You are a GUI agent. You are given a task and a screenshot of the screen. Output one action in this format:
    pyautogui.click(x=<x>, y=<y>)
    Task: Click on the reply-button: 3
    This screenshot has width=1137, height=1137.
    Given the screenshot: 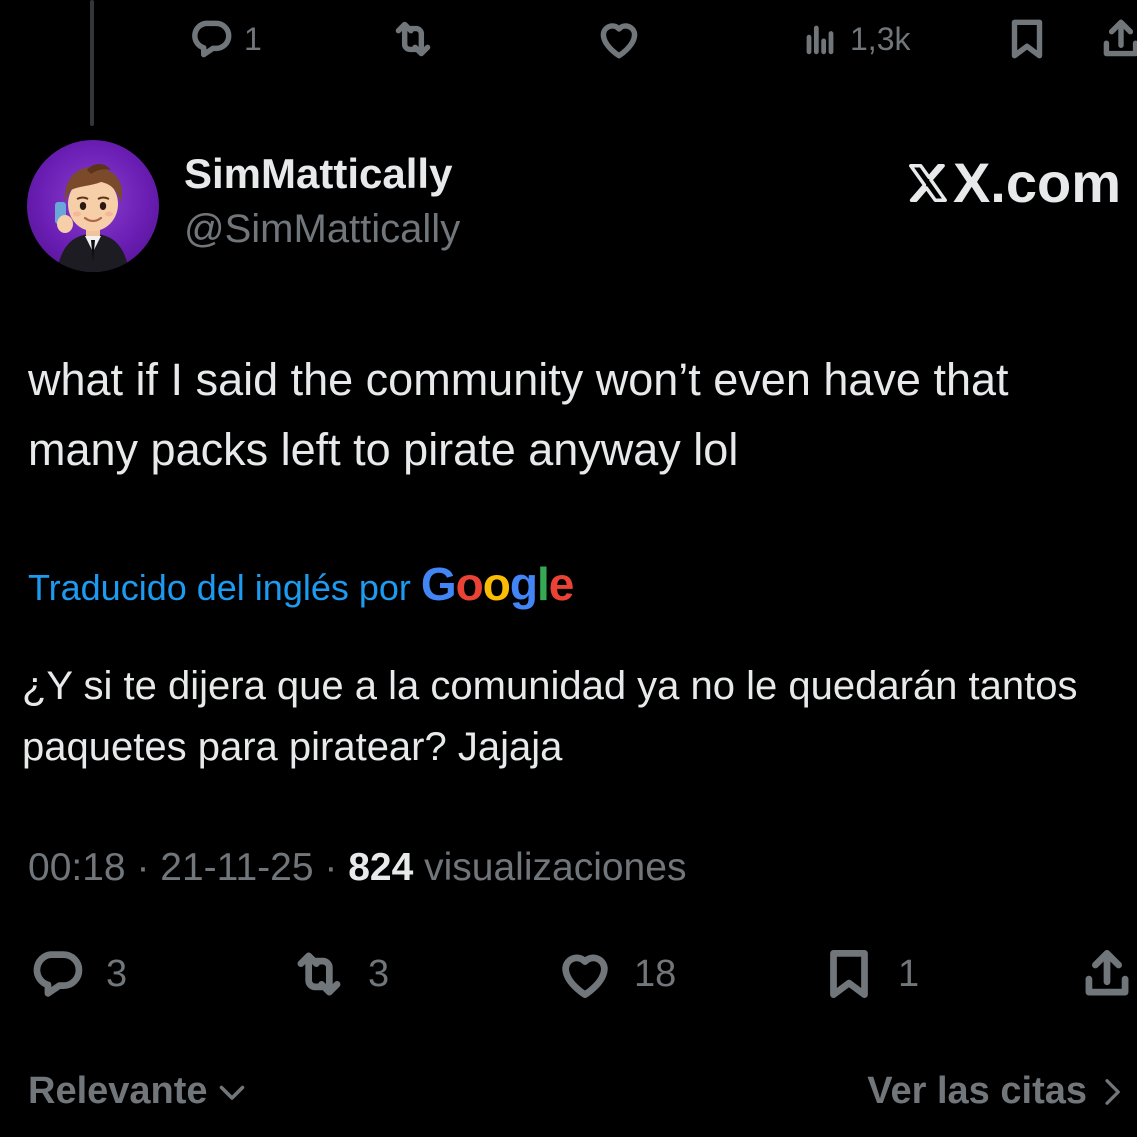 What is the action you would take?
    pyautogui.click(x=76, y=974)
    